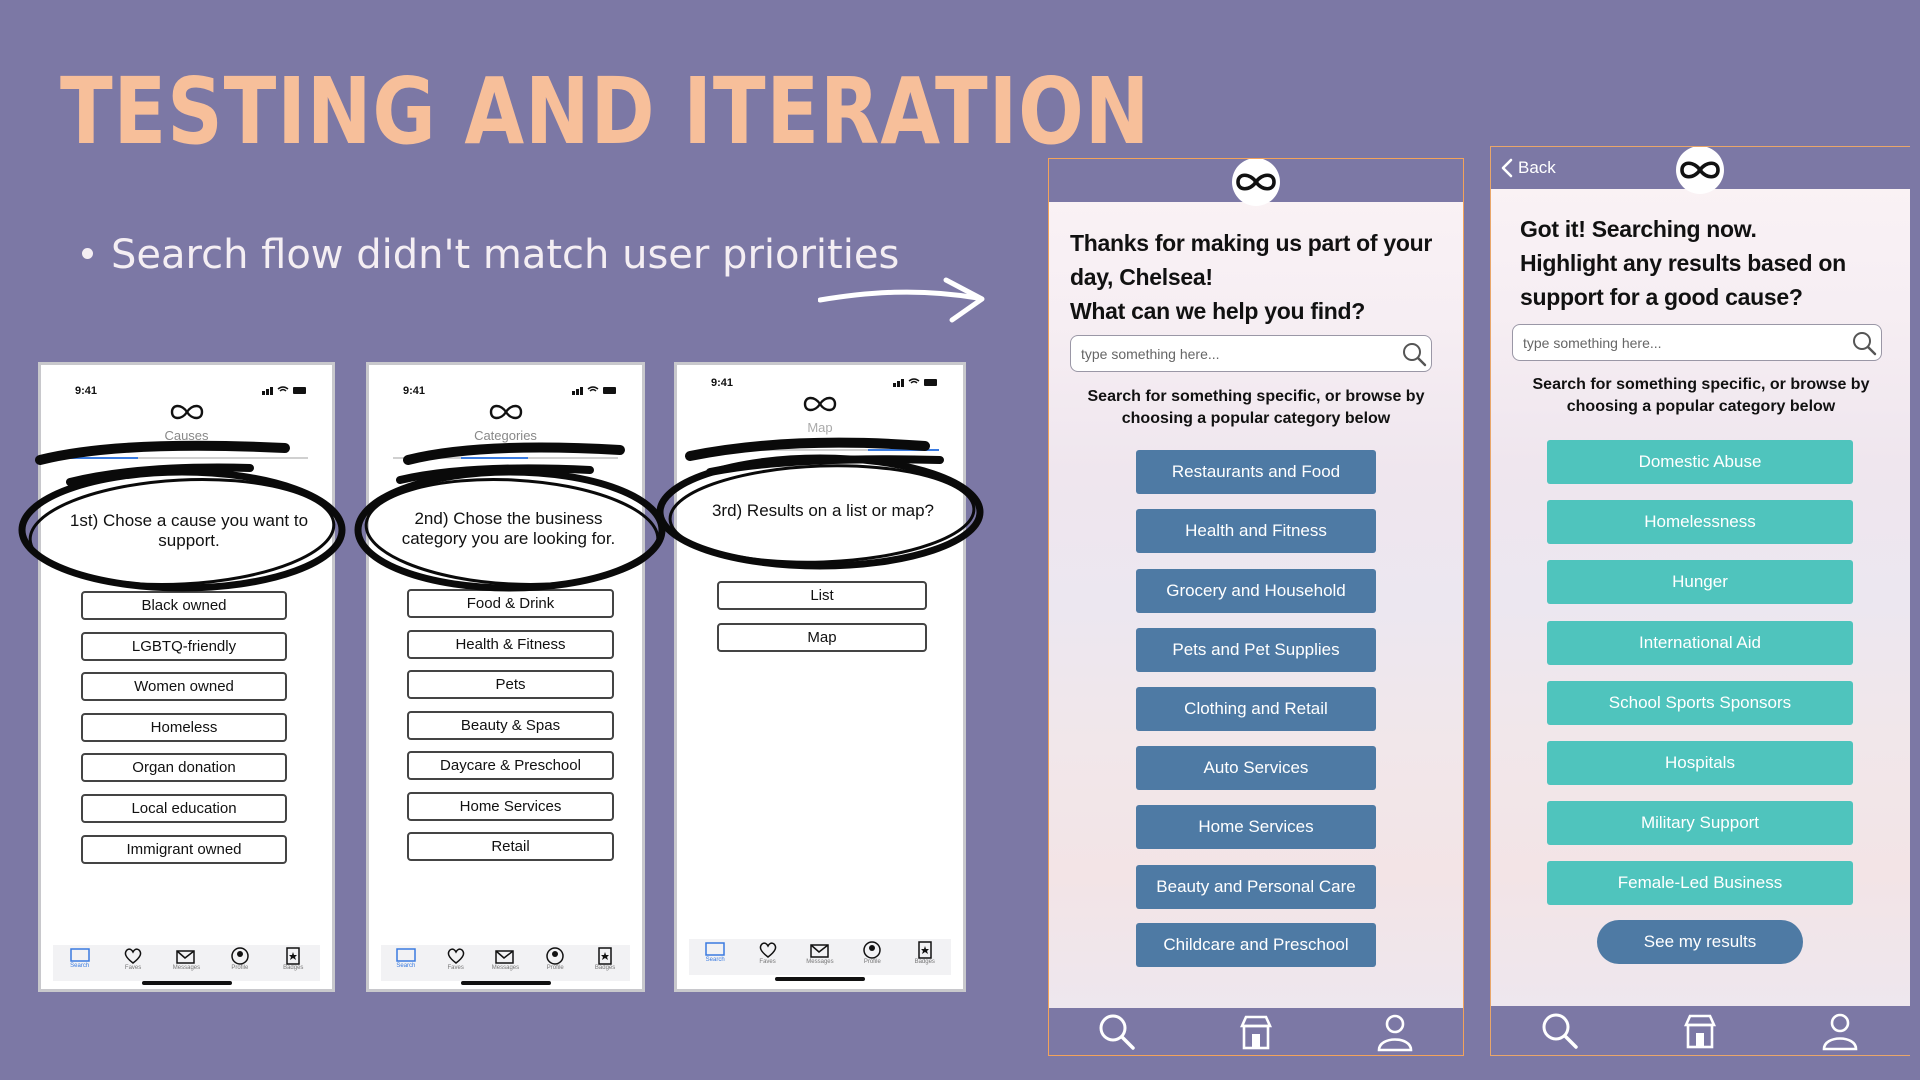 Image resolution: width=1920 pixels, height=1080 pixels. What do you see at coordinates (1256, 531) in the screenshot?
I see `category-button: Health and Fitness` at bounding box center [1256, 531].